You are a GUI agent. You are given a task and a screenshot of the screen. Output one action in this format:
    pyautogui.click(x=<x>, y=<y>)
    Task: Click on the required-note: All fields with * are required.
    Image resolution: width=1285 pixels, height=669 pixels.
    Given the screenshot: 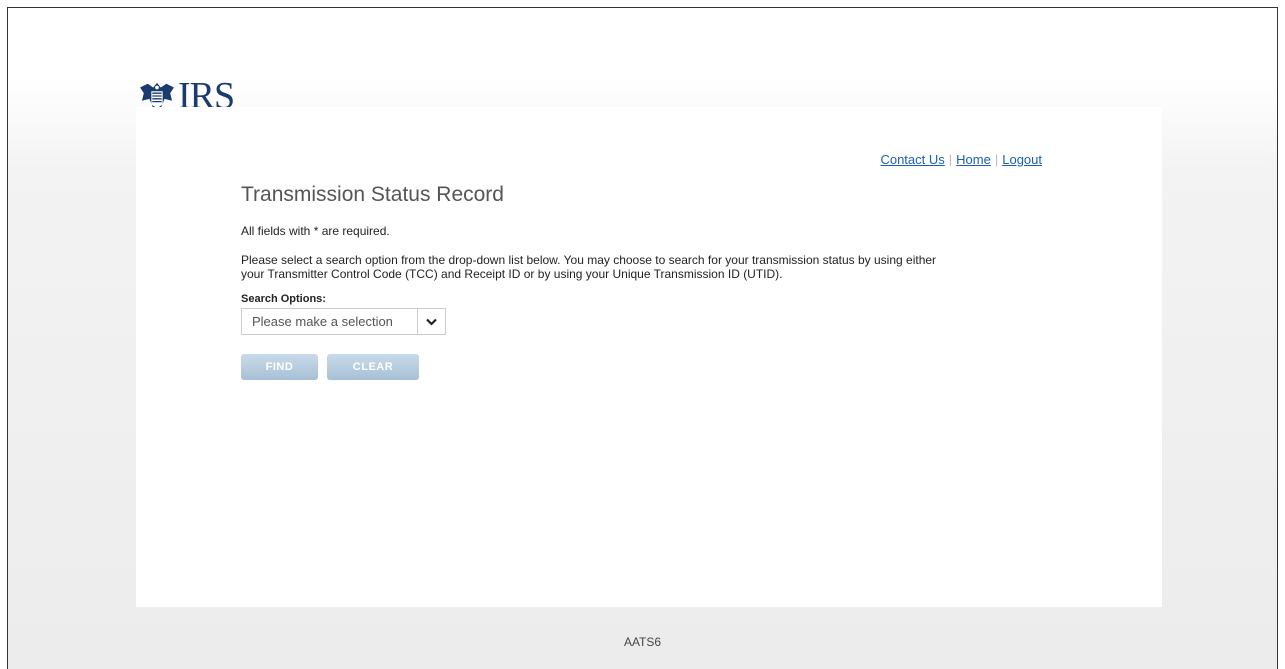 What is the action you would take?
    pyautogui.click(x=315, y=231)
    